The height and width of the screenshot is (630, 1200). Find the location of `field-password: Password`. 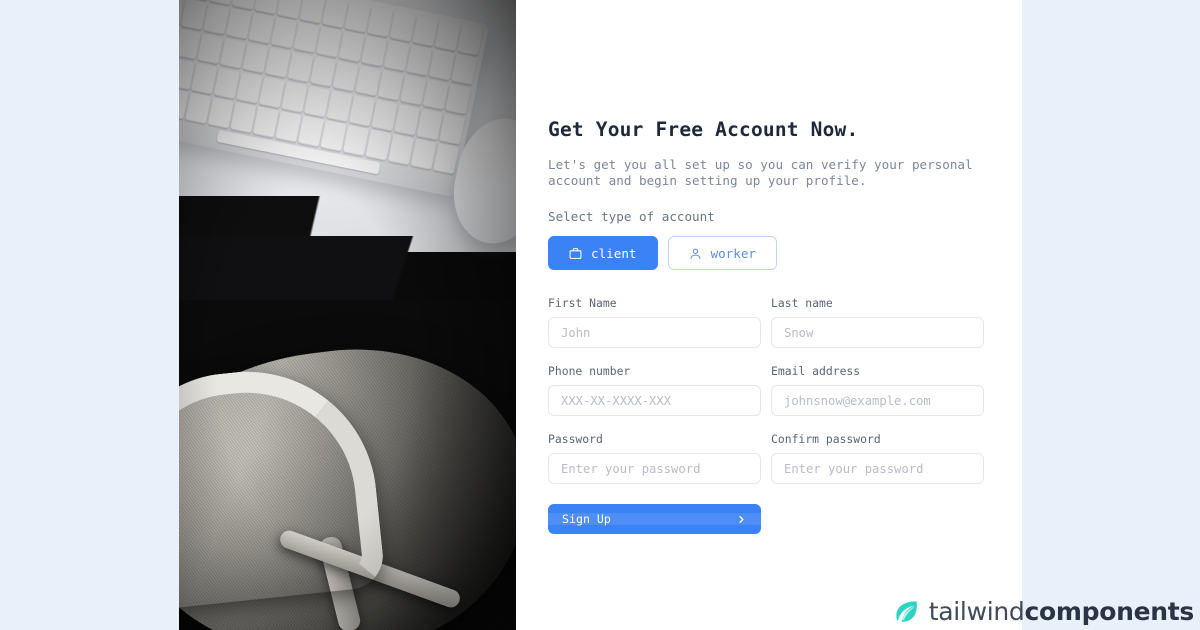

field-password: Password is located at coordinates (654, 458).